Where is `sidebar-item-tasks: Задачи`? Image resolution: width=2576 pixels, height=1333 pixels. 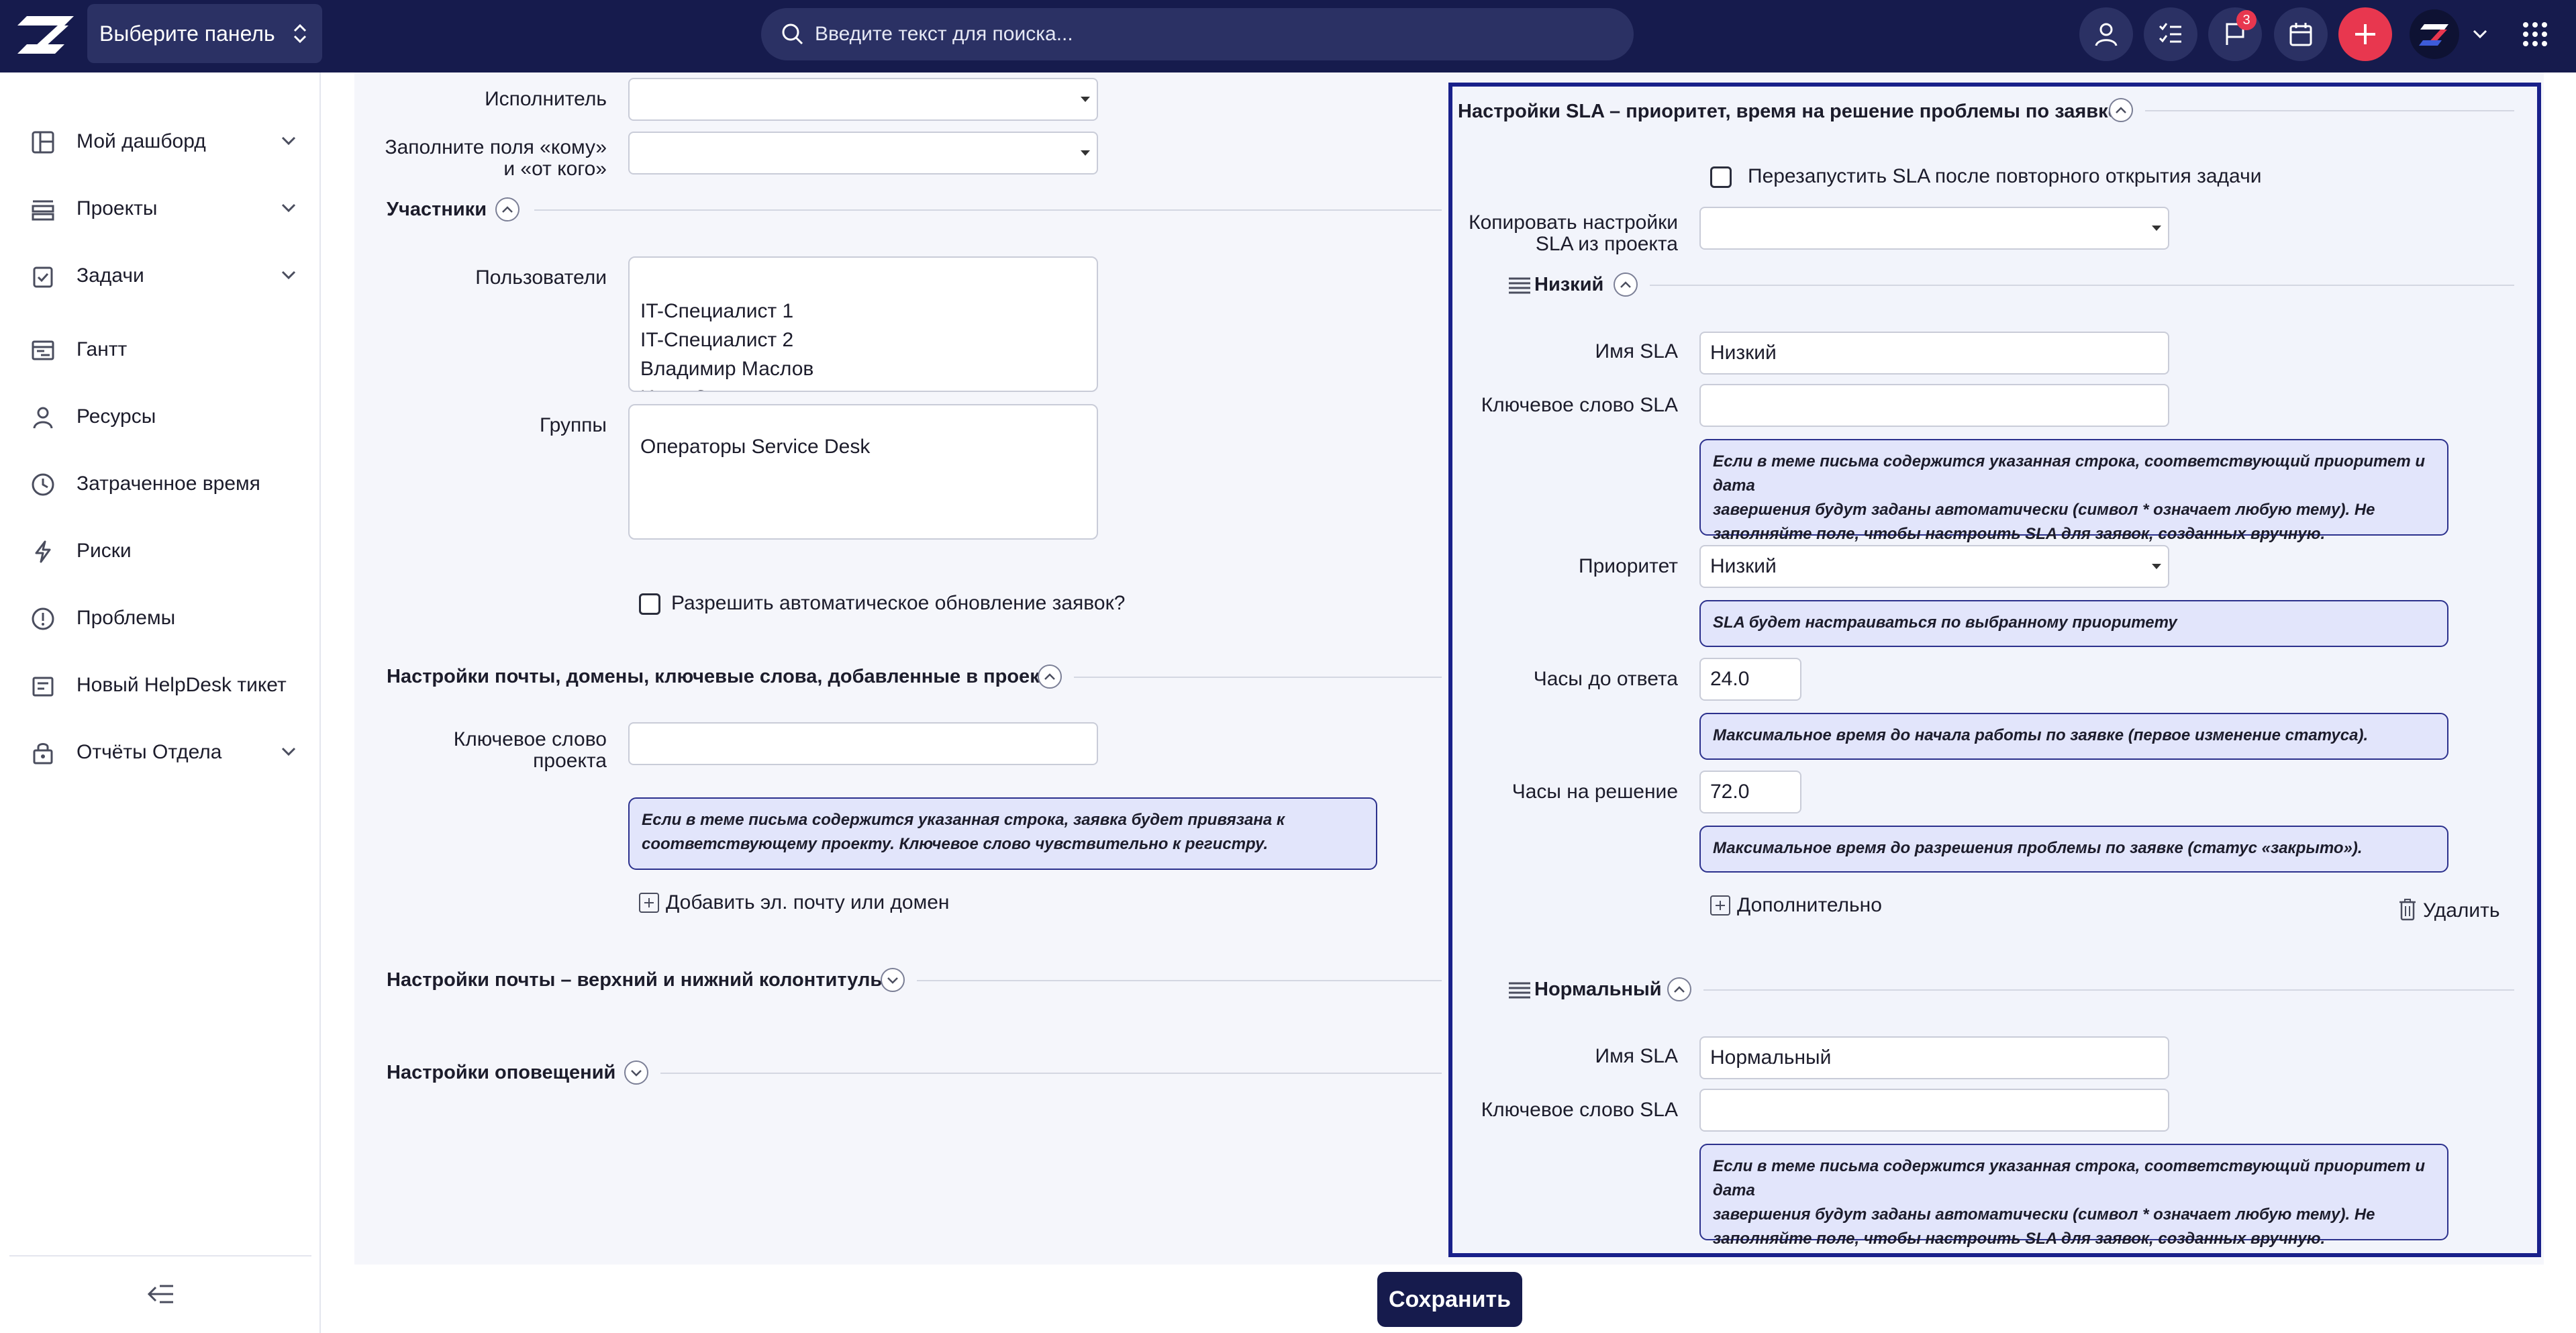
sidebar-item-tasks: Задачи is located at coordinates (160, 276).